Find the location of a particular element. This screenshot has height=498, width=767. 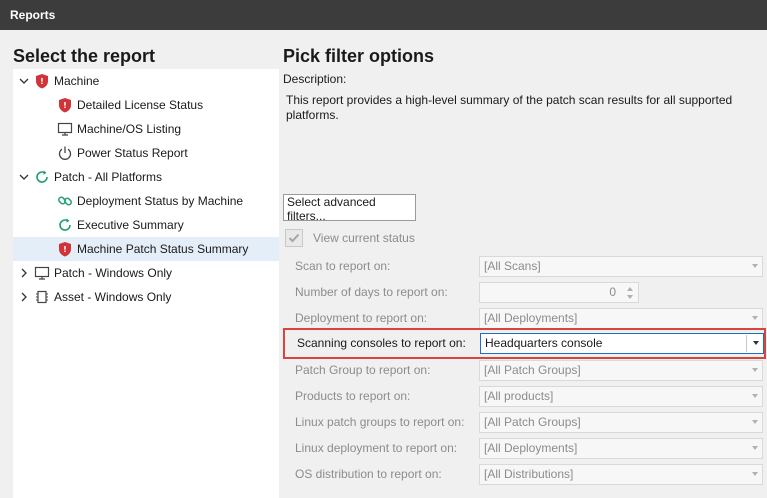

patch-group-dropdown: [All Patch Groups] is located at coordinates (621, 370).